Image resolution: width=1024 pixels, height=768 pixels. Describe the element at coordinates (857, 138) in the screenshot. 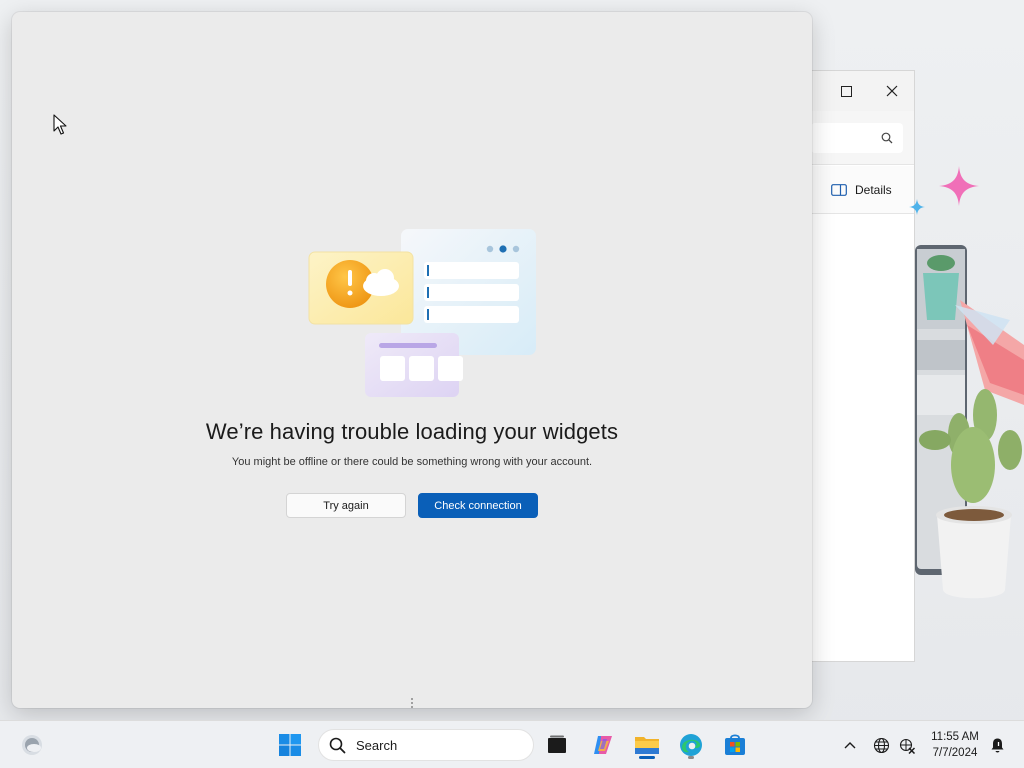

I see `explorer-search-box` at that location.